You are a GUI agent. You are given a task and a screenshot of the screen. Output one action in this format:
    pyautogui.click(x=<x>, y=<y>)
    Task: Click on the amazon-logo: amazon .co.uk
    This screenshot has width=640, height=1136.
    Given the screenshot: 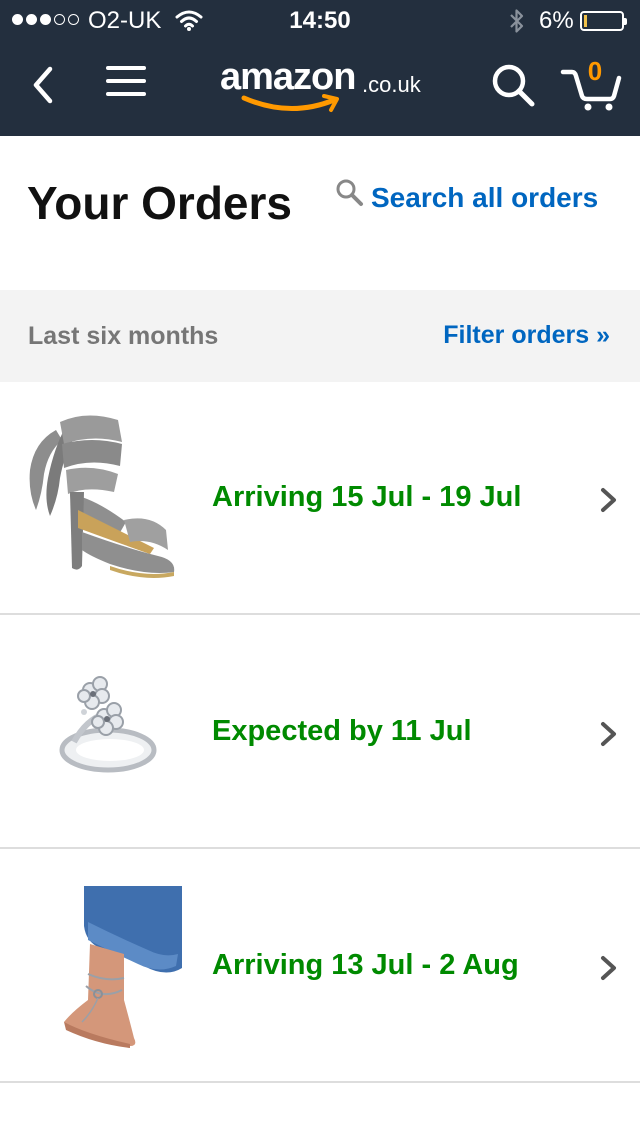 What is the action you would take?
    pyautogui.click(x=325, y=86)
    